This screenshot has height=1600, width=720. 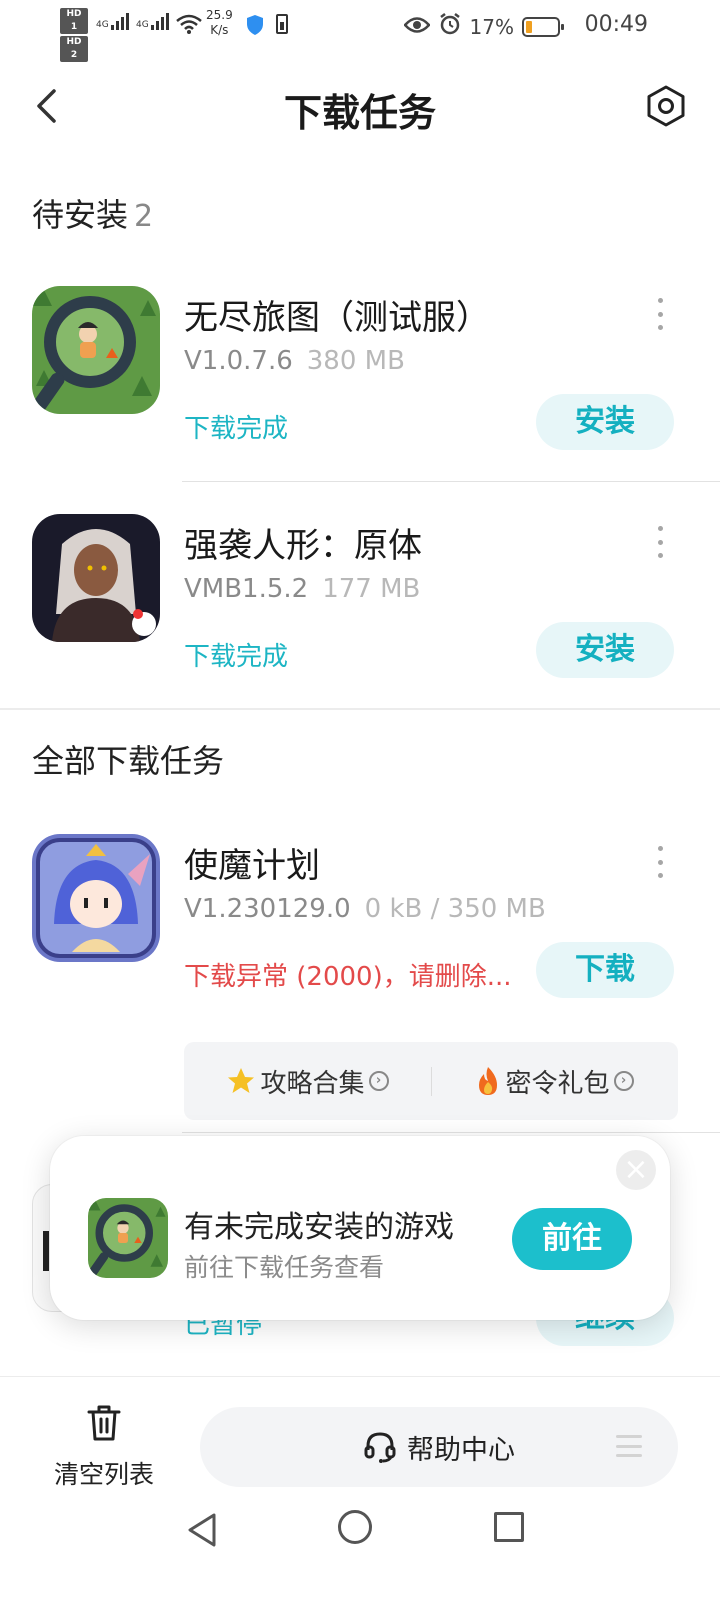 I want to click on help-center-button: 帮助中心, so click(x=439, y=1447).